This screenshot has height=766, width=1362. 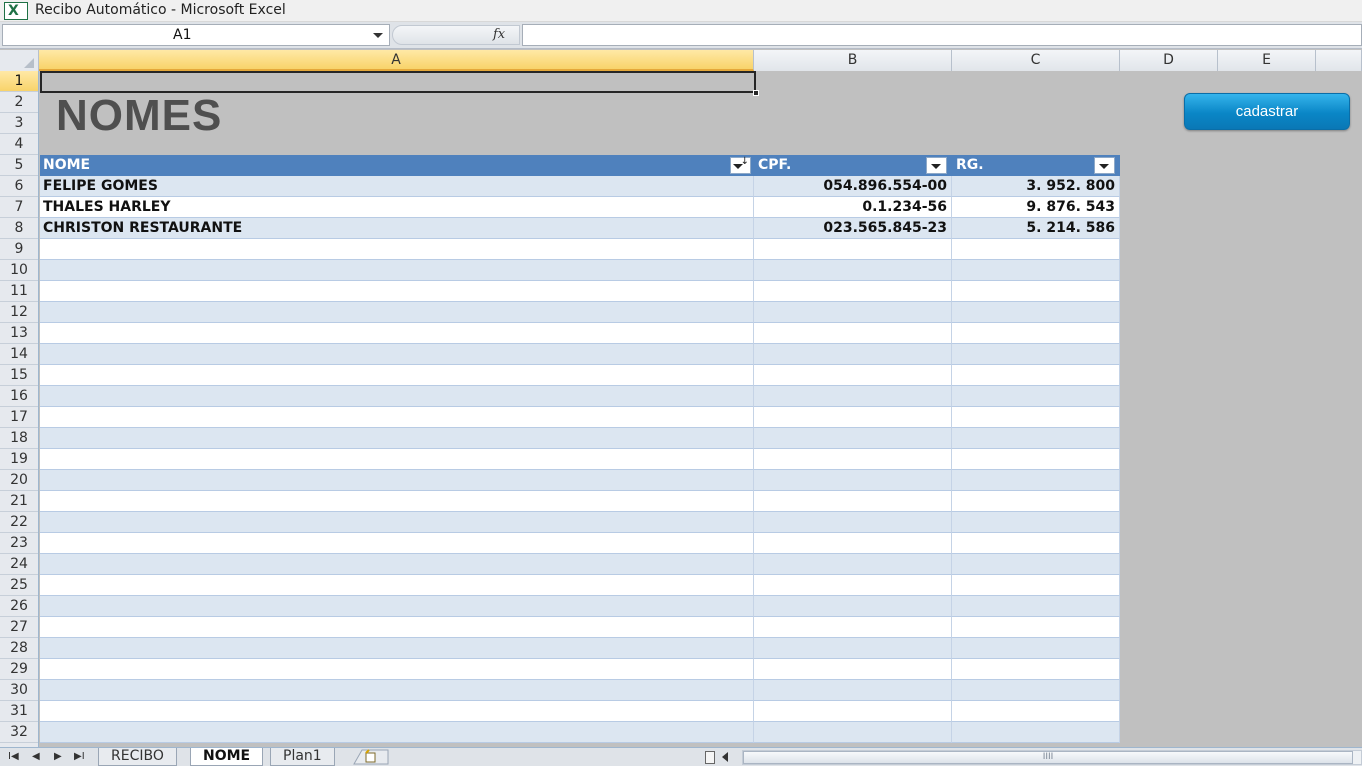 What do you see at coordinates (1052, 757) in the screenshot?
I see `horizontal-scrollbar: IIII` at bounding box center [1052, 757].